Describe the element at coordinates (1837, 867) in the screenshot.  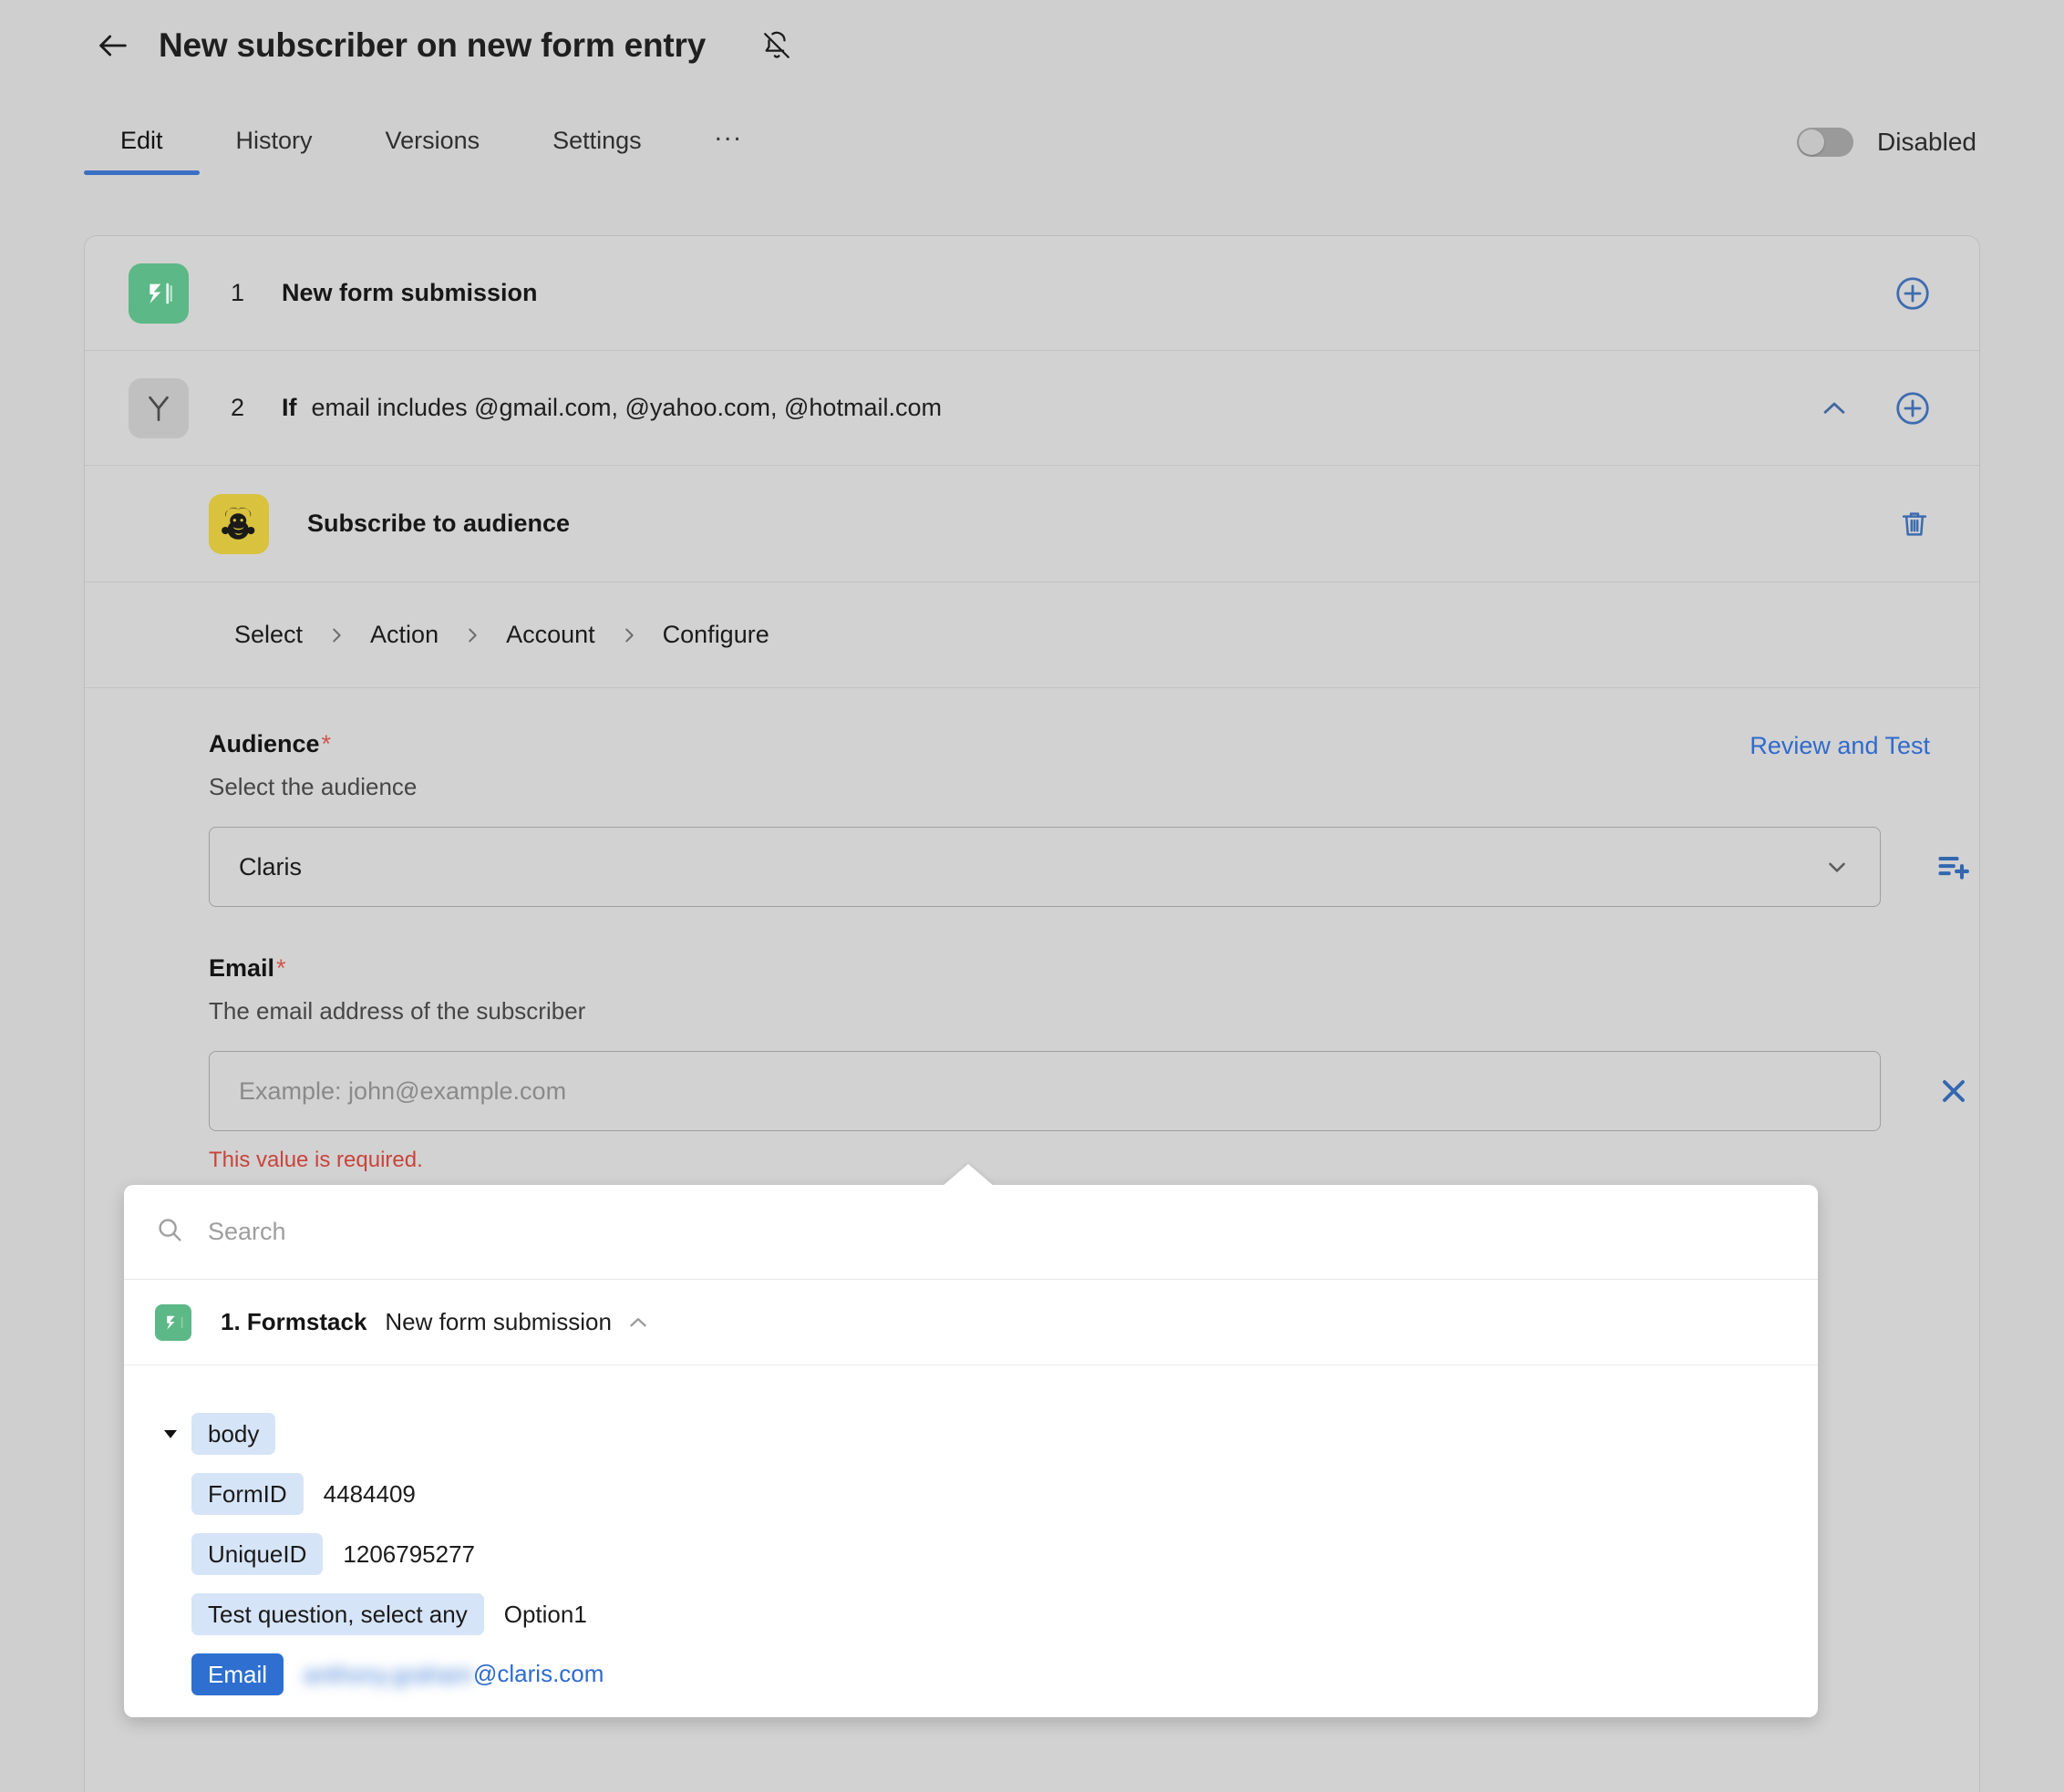
I see `chevron-down-icon` at that location.